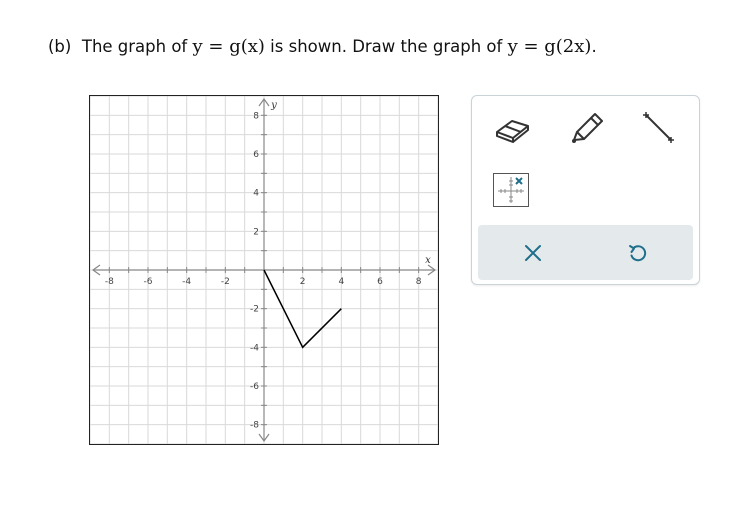  Describe the element at coordinates (254, 426) in the screenshot. I see `y-tick-label: -8` at that location.